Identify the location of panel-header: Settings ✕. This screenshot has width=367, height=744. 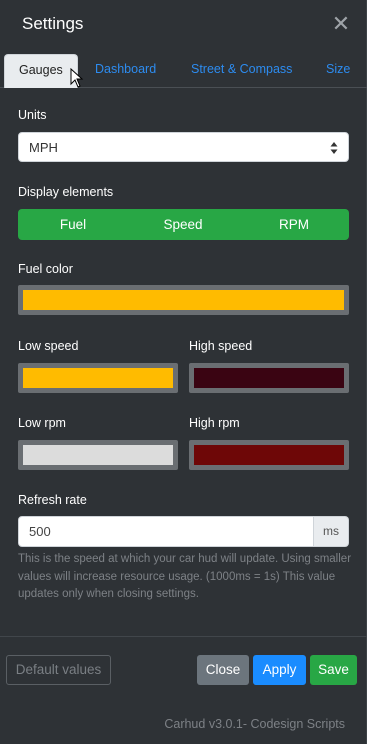
(183, 24).